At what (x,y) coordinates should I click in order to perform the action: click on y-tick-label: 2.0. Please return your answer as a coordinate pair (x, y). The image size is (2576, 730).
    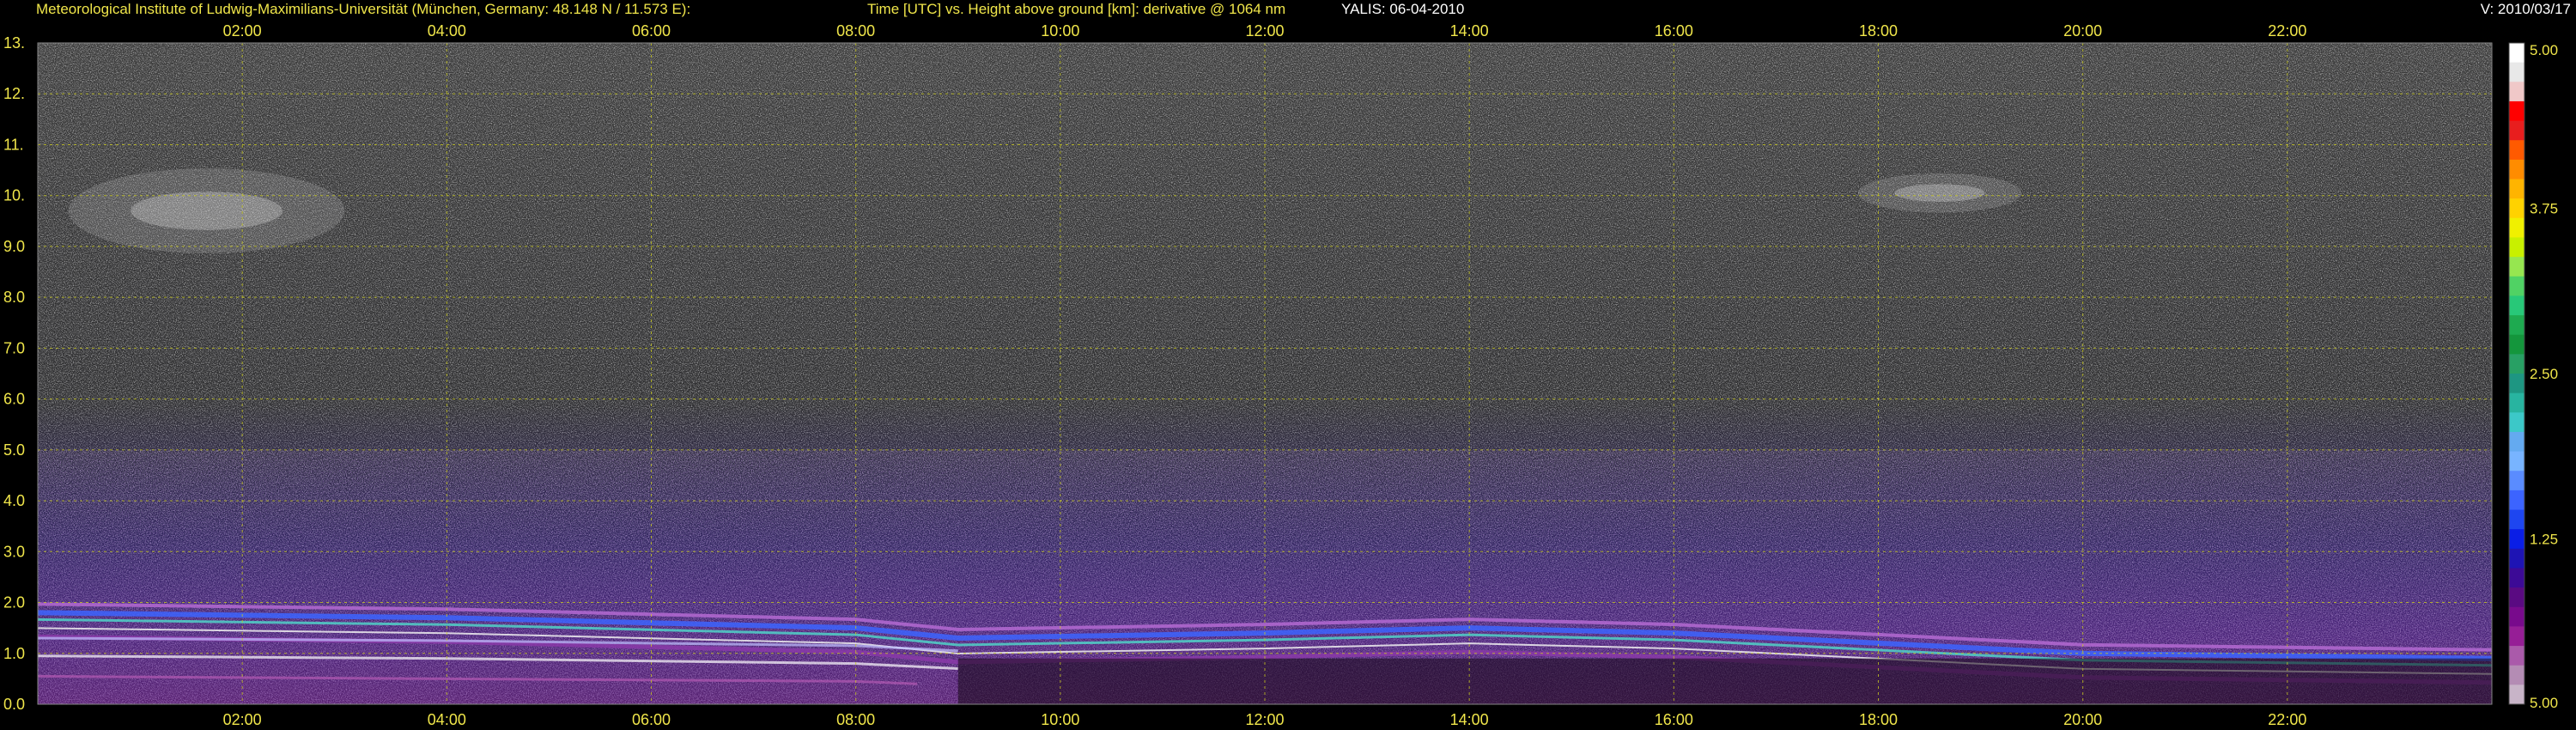
    Looking at the image, I should click on (14, 602).